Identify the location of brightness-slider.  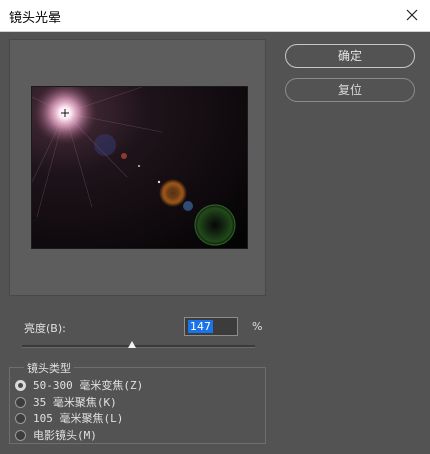
(138, 346).